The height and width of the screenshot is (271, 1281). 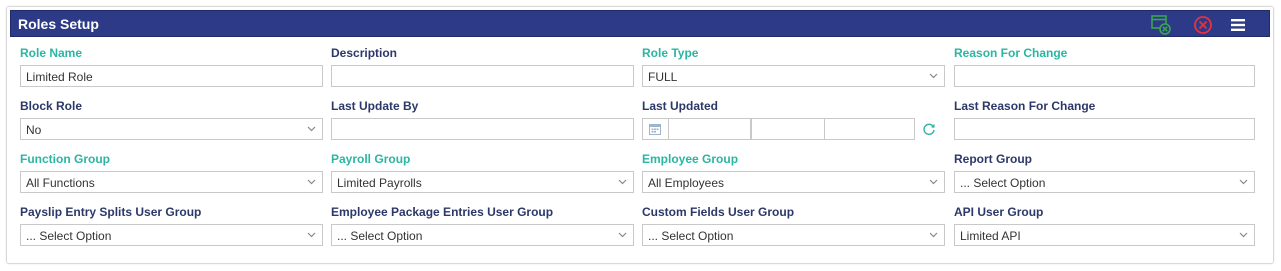 What do you see at coordinates (379, 183) in the screenshot?
I see `payroll-group-value: Limited Payrolls` at bounding box center [379, 183].